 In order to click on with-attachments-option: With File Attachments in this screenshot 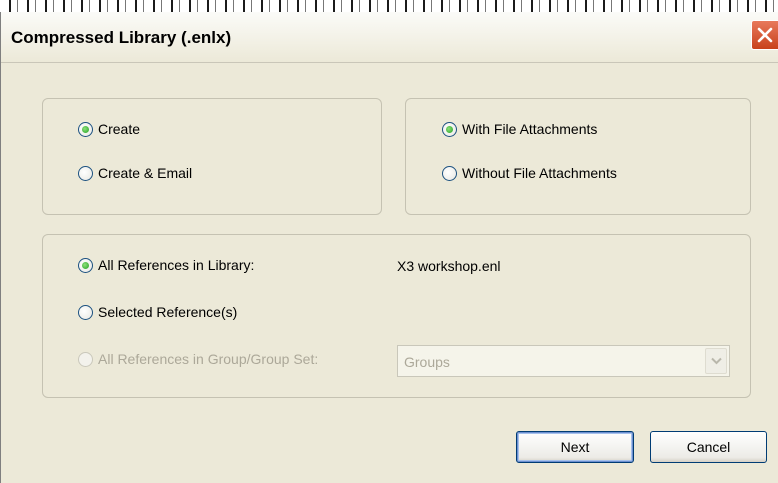, I will do `click(519, 129)`.